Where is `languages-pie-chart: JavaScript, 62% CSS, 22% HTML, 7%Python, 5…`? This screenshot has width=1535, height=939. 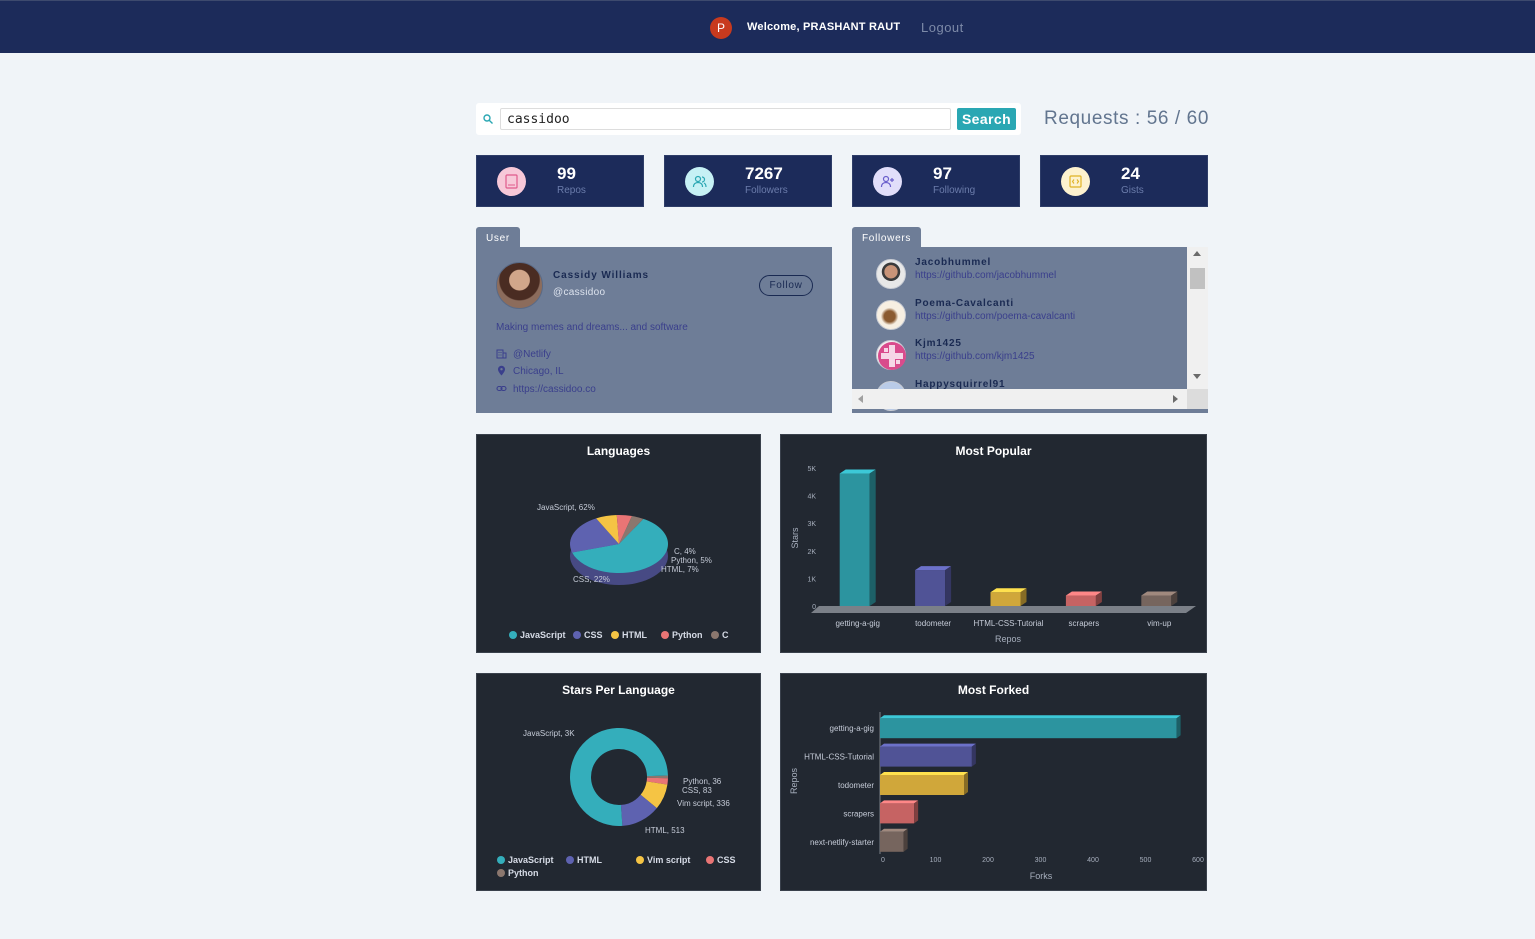 languages-pie-chart: JavaScript, 62% CSS, 22% HTML, 7%Python, 5… is located at coordinates (619, 571).